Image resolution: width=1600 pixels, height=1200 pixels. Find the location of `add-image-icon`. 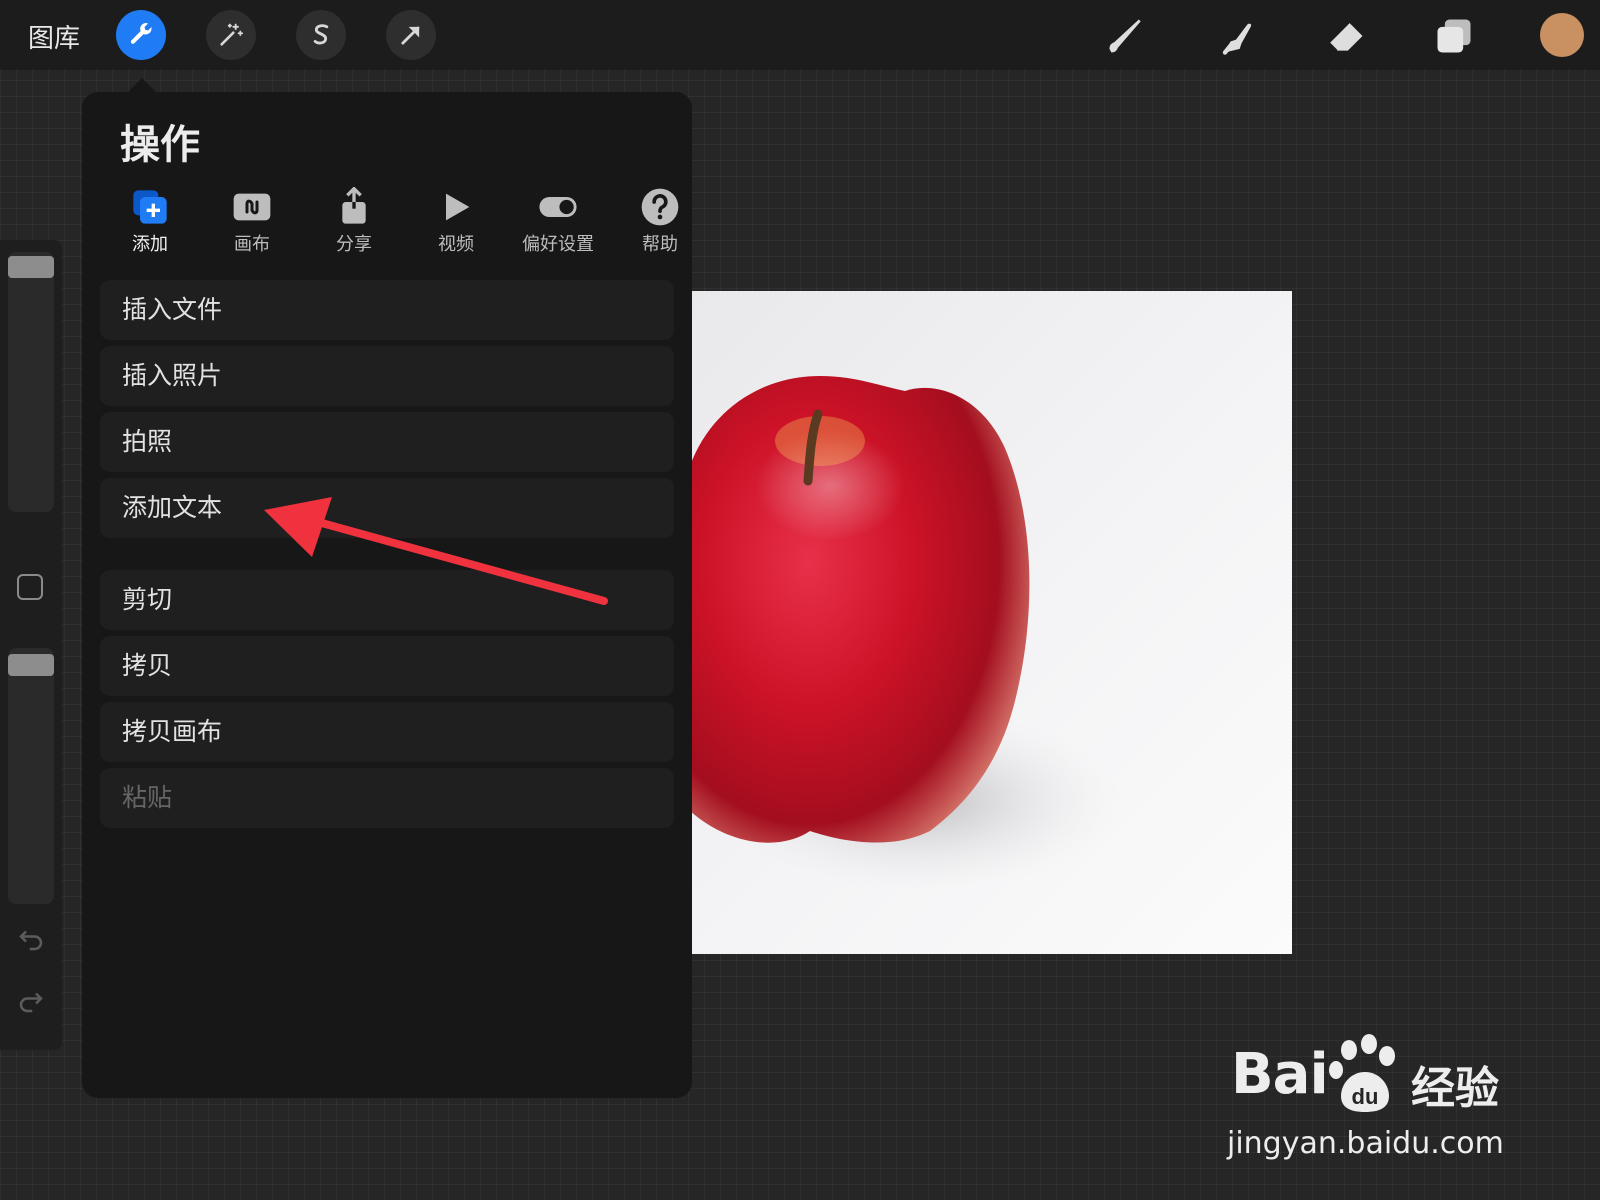

add-image-icon is located at coordinates (150, 207).